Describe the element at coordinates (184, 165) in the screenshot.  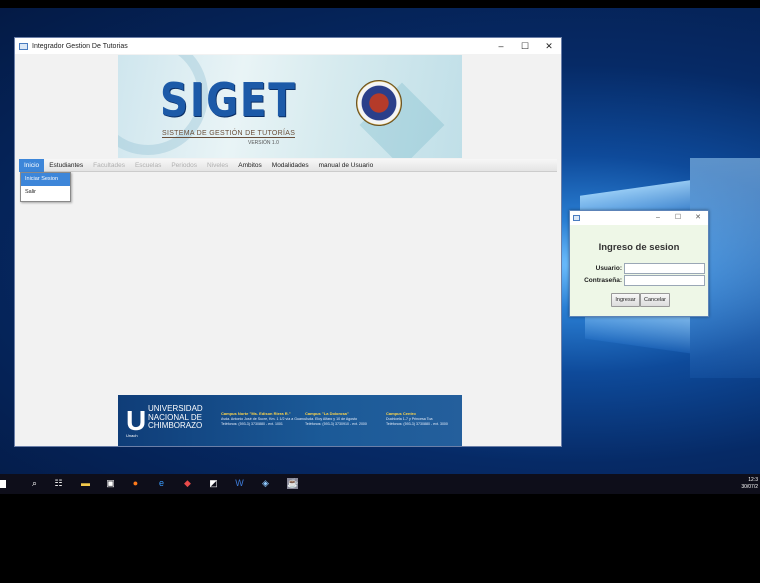
I see `menu-periodos: Periodos` at that location.